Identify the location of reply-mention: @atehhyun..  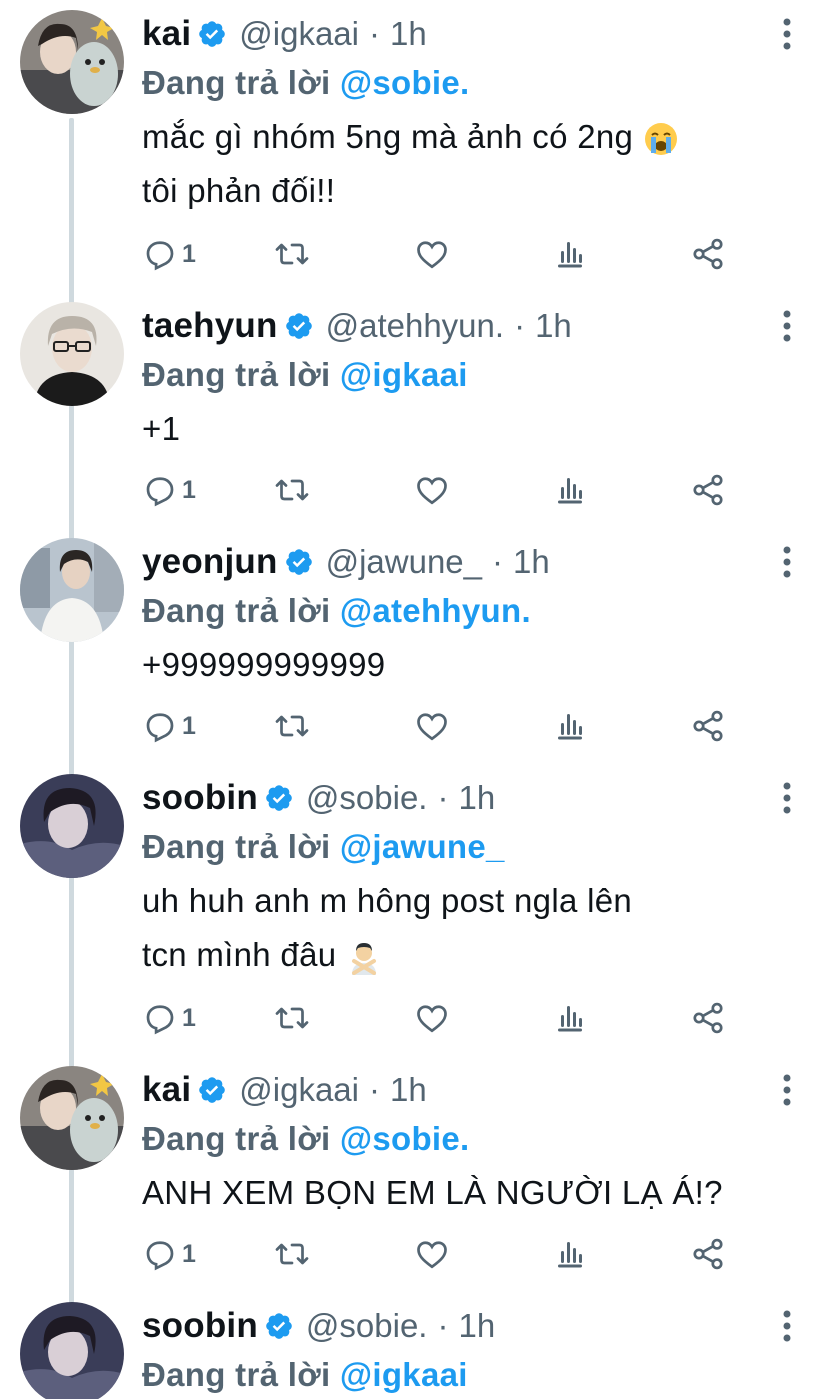
(435, 610).